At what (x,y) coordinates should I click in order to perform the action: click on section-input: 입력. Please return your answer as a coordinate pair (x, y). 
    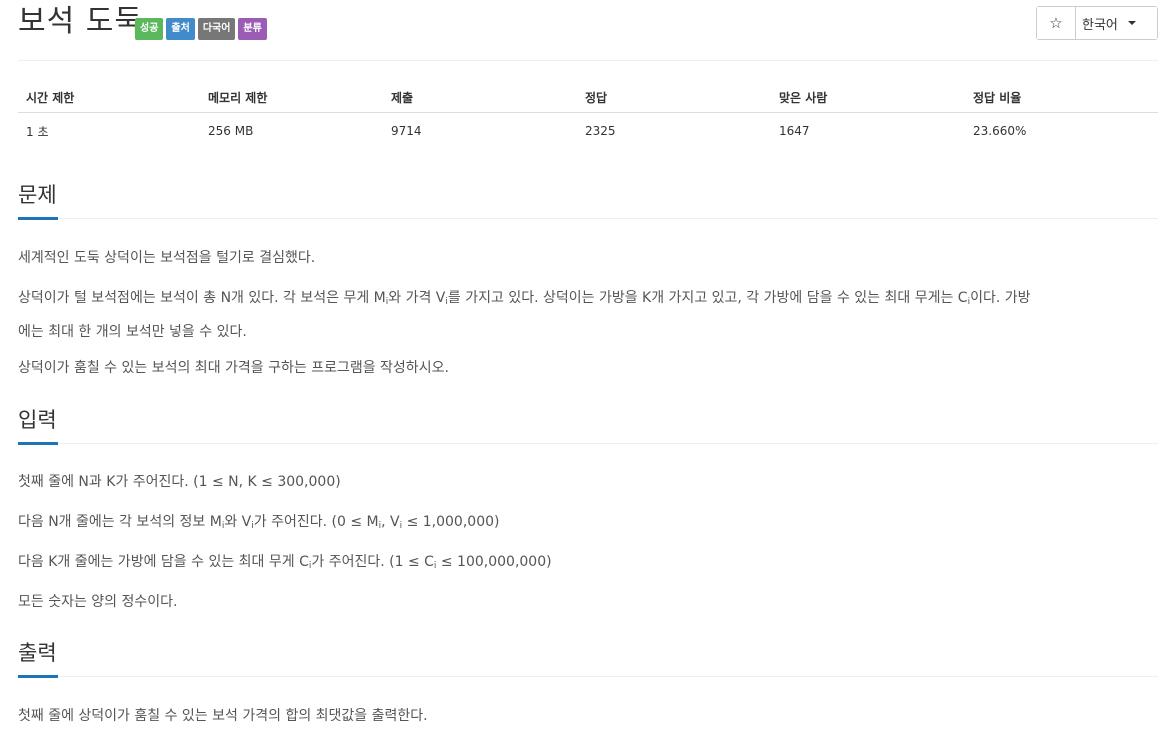
    Looking at the image, I should click on (588, 425).